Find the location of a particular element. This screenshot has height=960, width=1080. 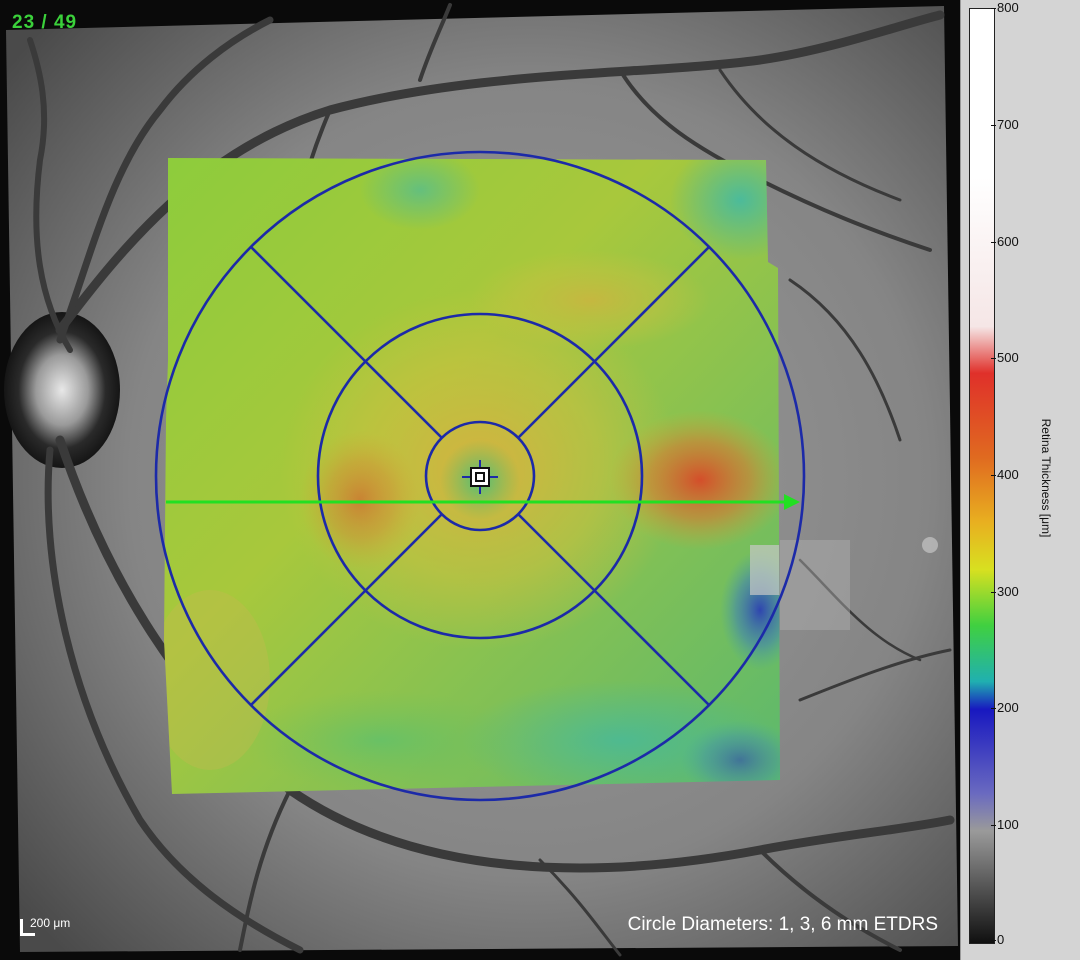

frame-counter: 23 / 49 is located at coordinates (45, 22).